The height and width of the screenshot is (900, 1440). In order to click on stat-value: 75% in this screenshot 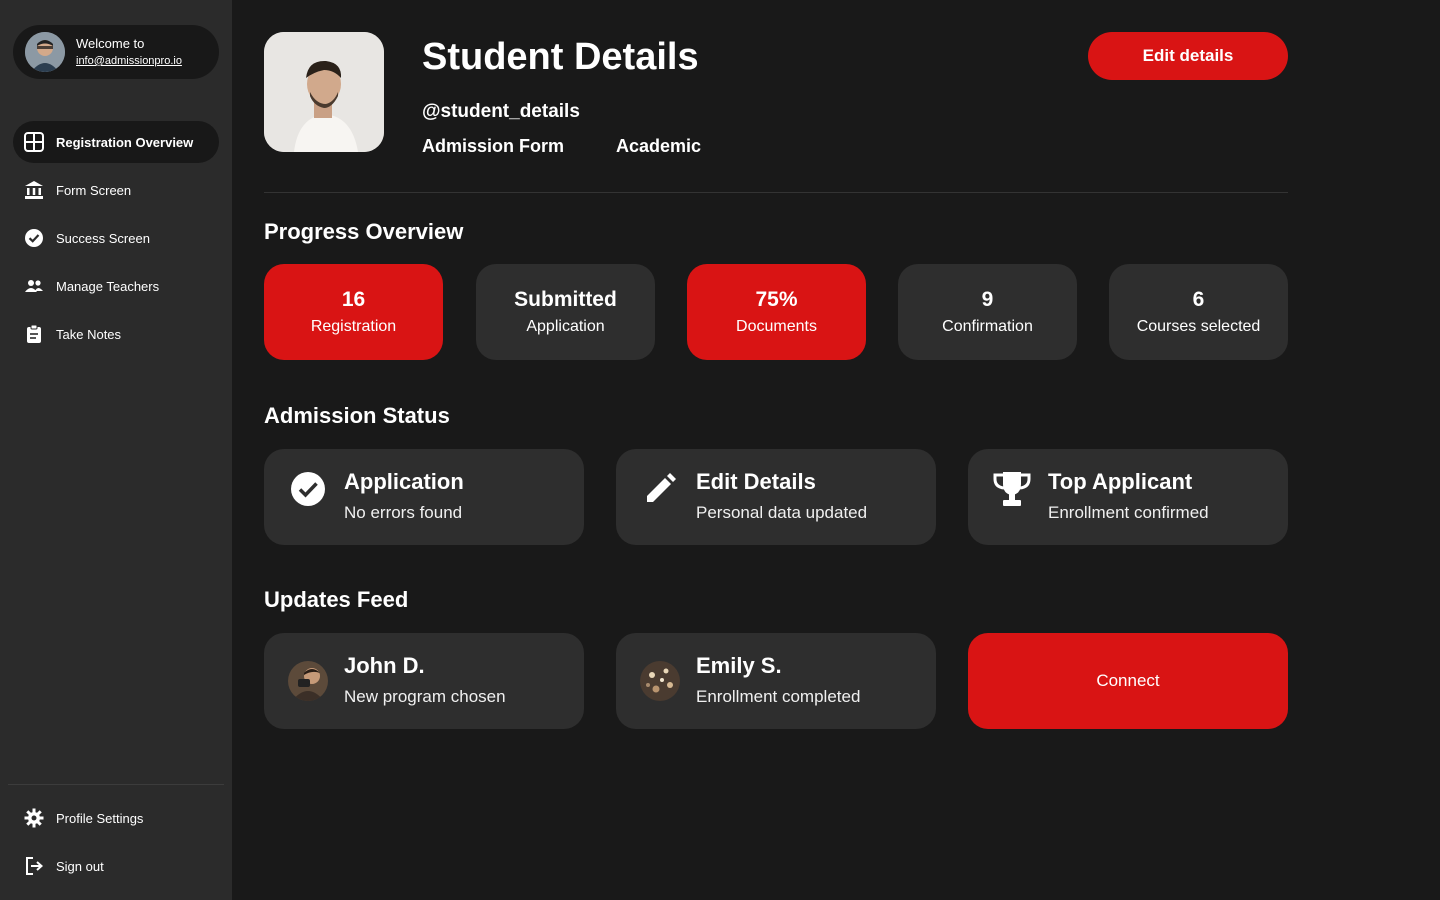, I will do `click(776, 299)`.